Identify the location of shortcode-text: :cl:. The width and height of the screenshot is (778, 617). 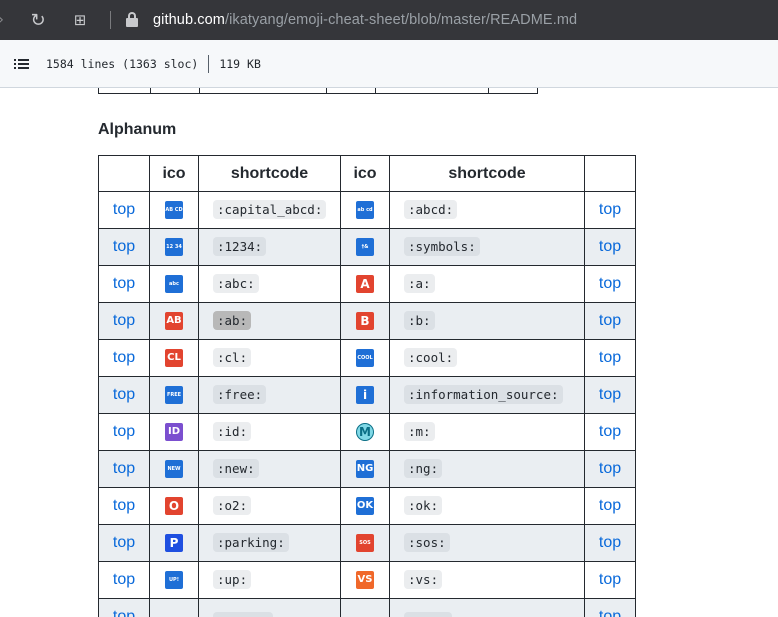
(232, 357).